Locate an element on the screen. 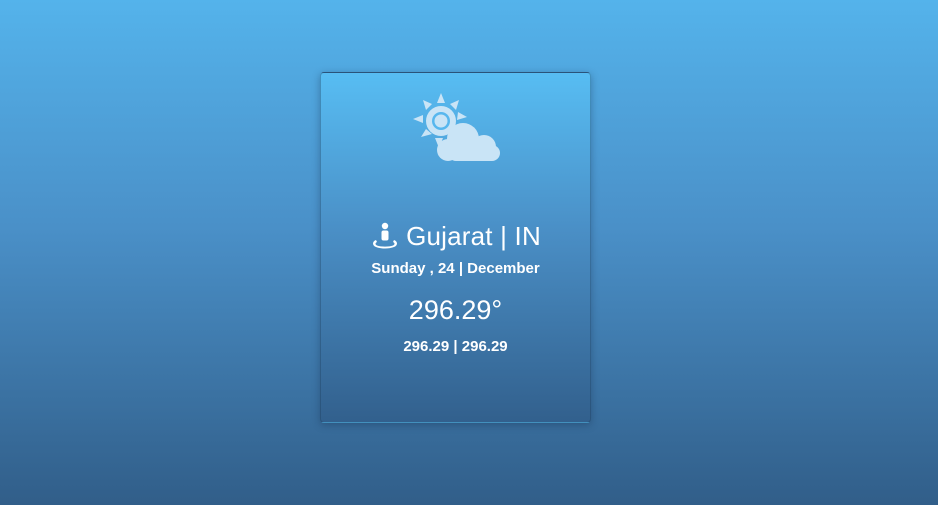  location-person-icon is located at coordinates (385, 235).